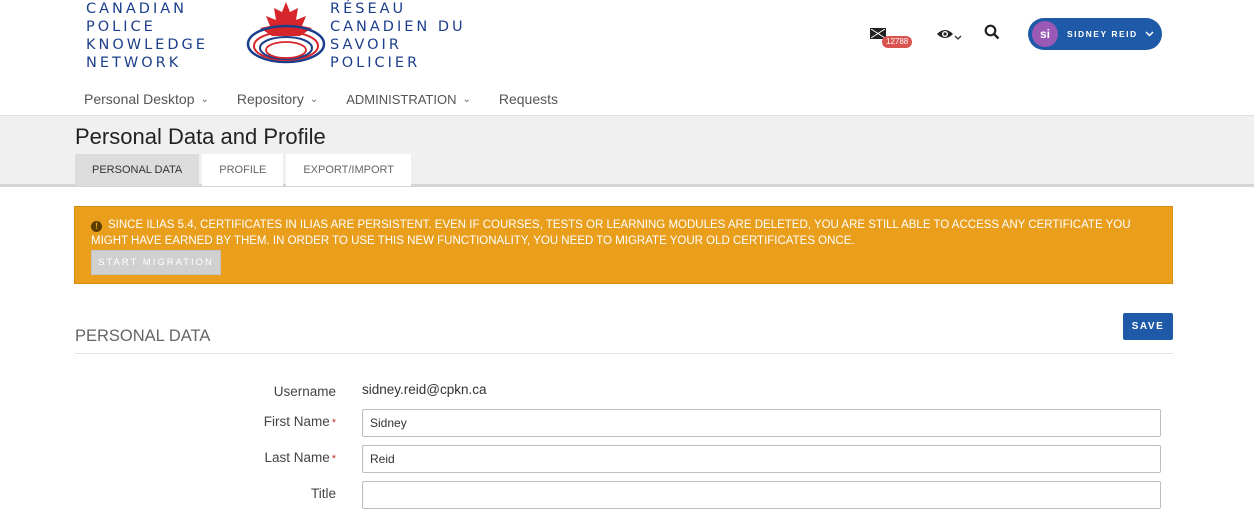 This screenshot has width=1254, height=511. What do you see at coordinates (1148, 326) in the screenshot?
I see `save-button: SAVE` at bounding box center [1148, 326].